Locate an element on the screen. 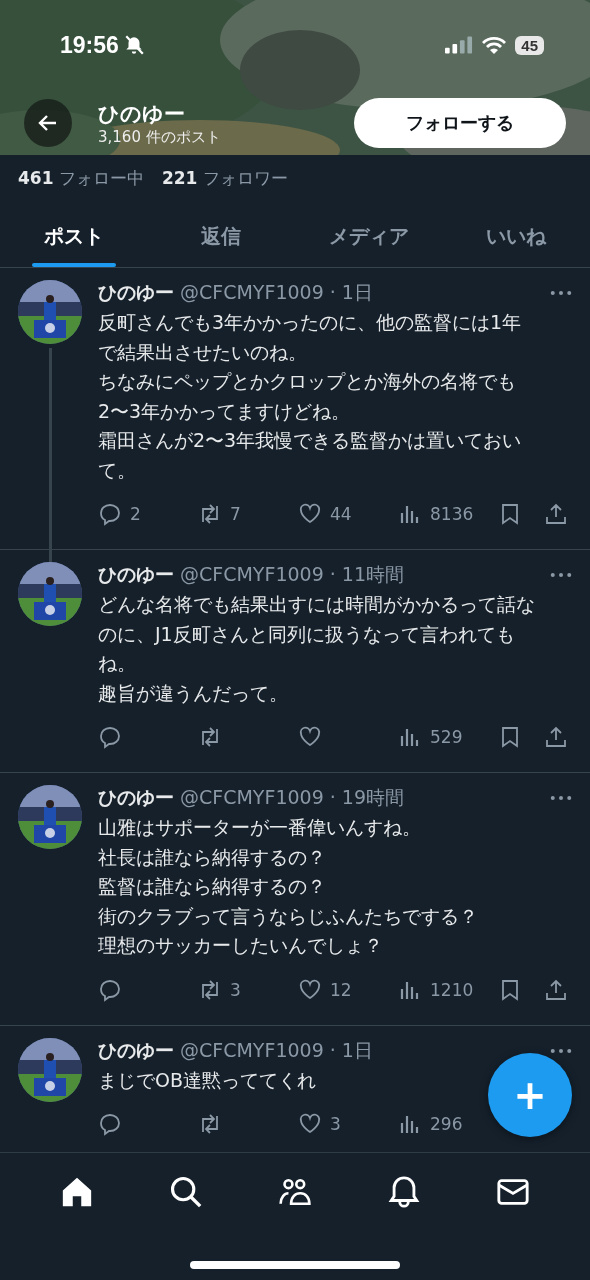 This screenshot has height=1280, width=590. post-text: 趣旨が違うんだって。 is located at coordinates (193, 692).